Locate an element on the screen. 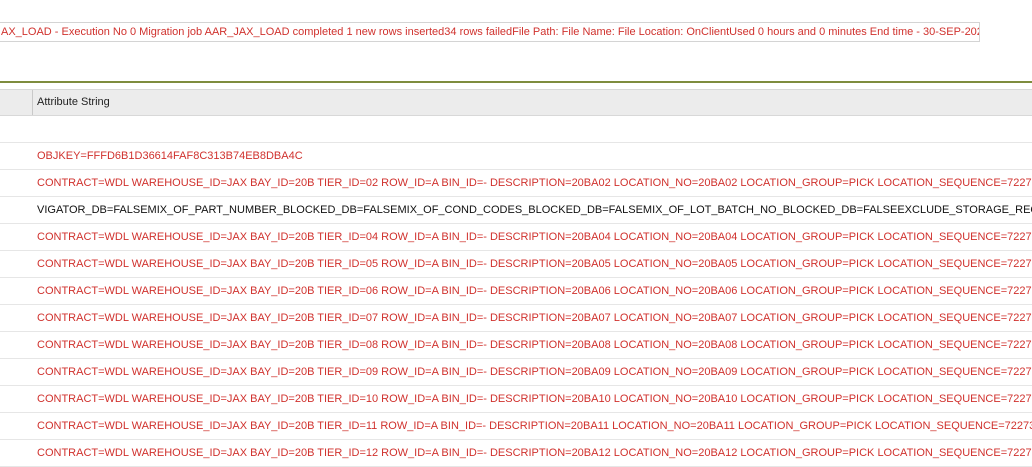 This screenshot has height=467, width=1032. table-row is located at coordinates (516, 129).